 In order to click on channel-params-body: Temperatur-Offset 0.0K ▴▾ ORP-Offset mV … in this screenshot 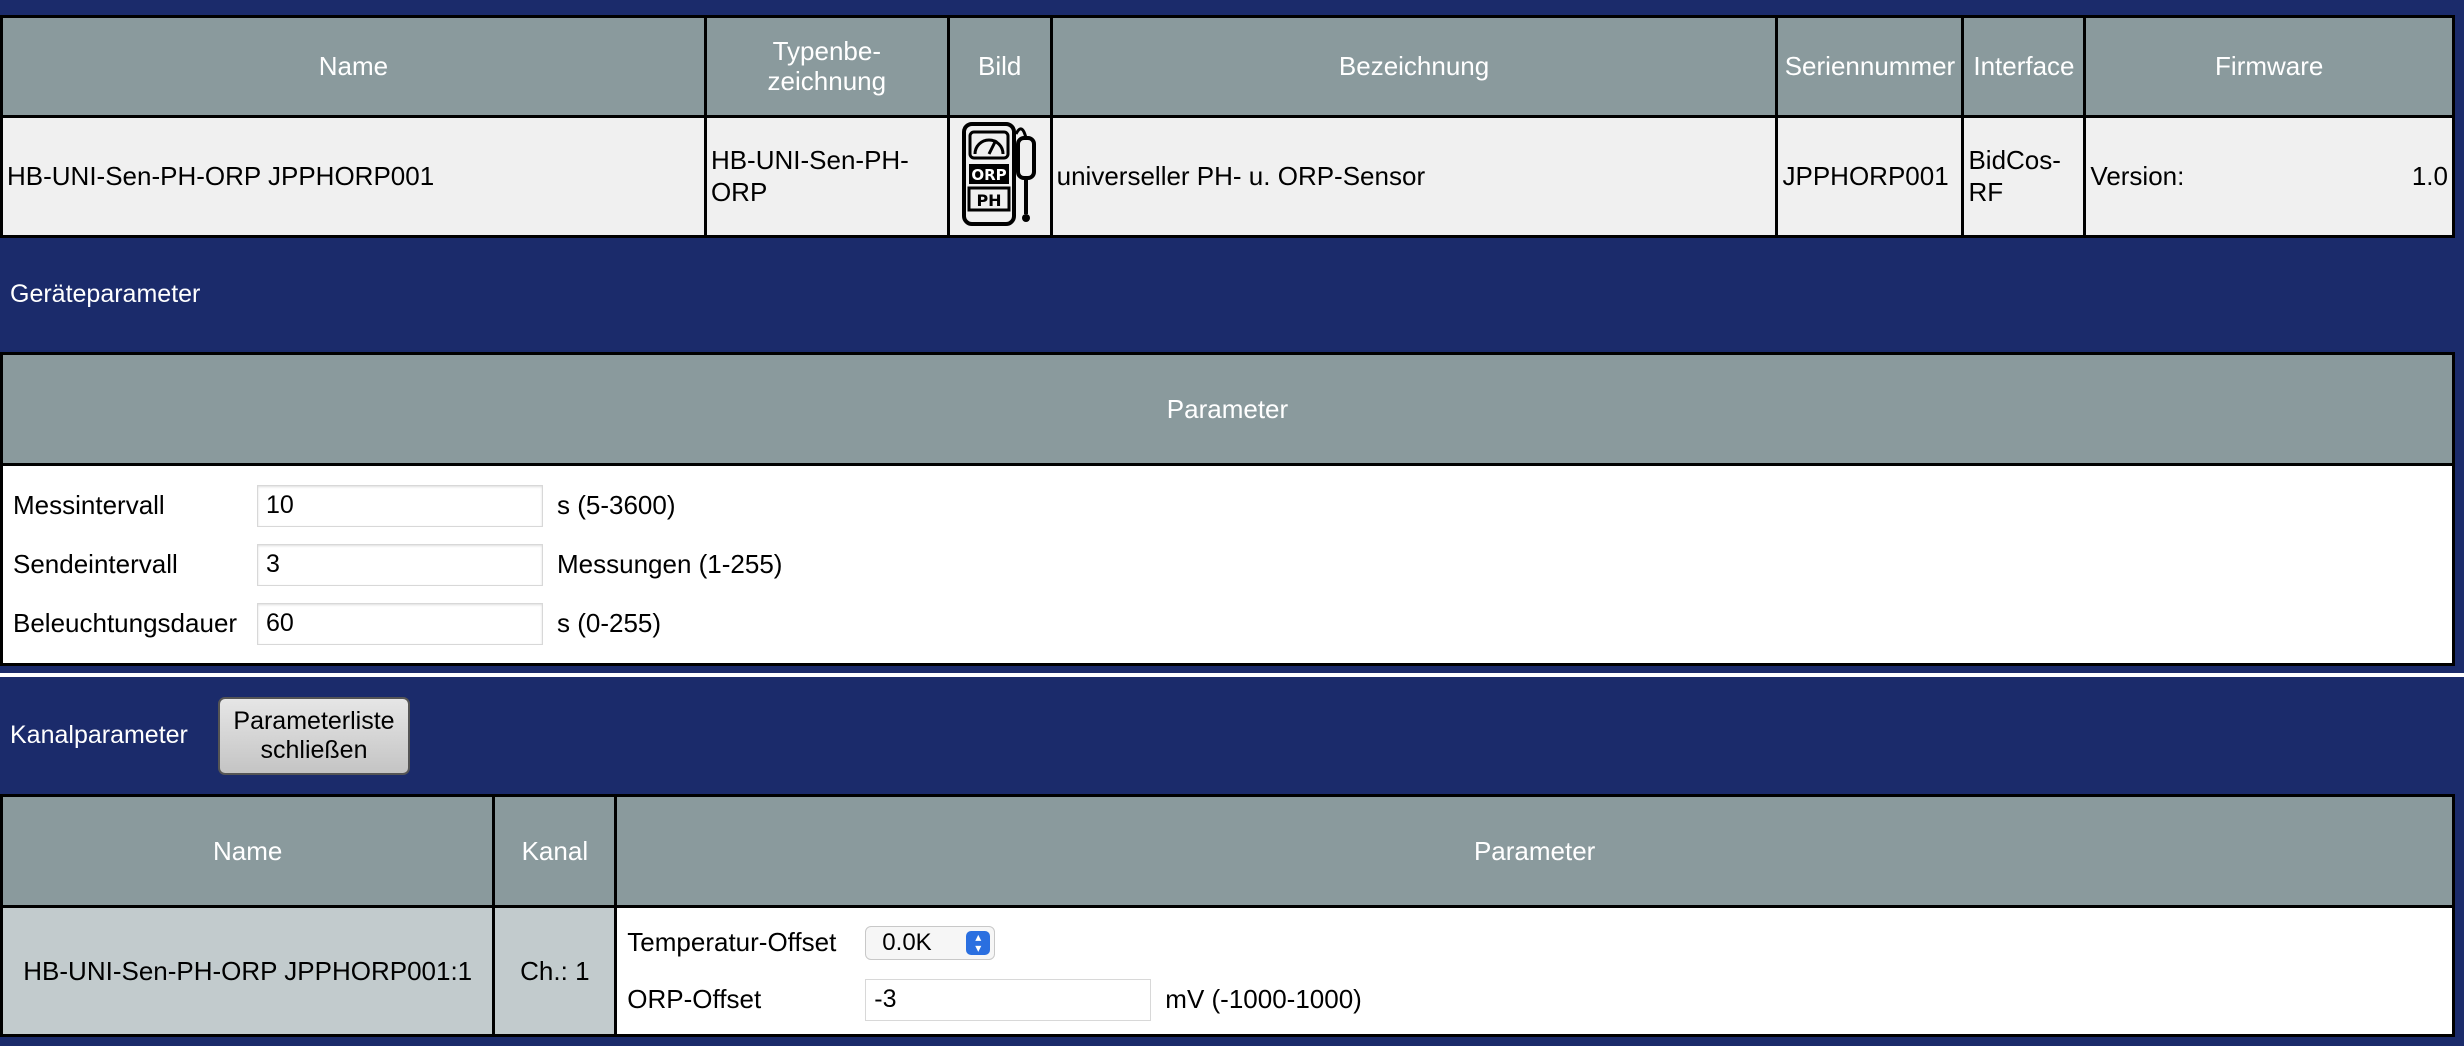, I will do `click(1534, 971)`.